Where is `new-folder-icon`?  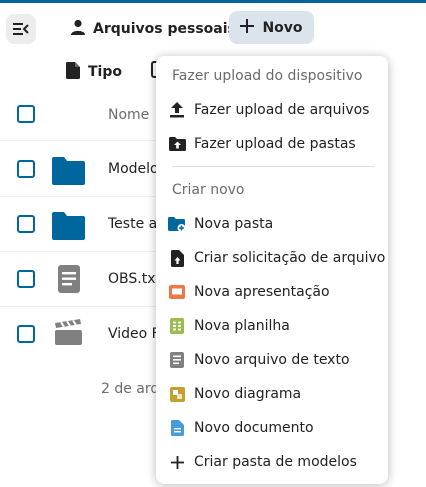
new-folder-icon is located at coordinates (177, 224).